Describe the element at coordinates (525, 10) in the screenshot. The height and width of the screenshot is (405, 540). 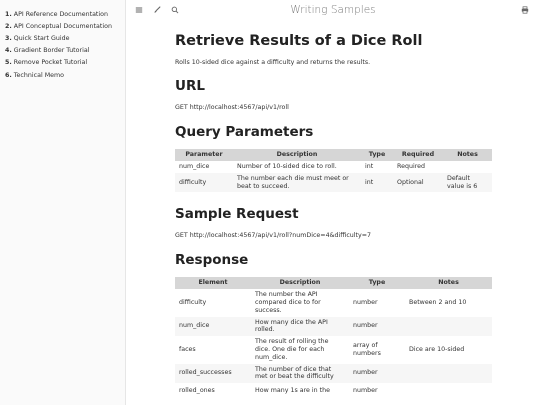
I see `print-icon` at that location.